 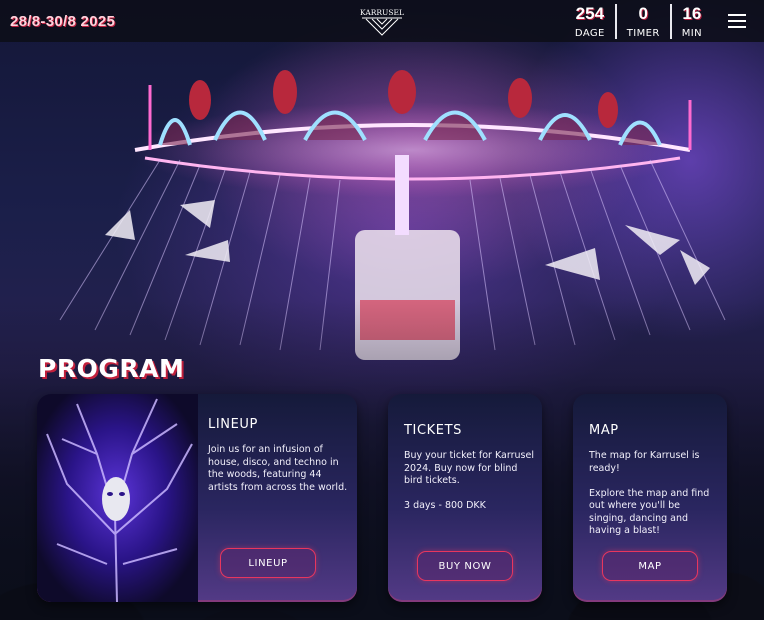 What do you see at coordinates (643, 33) in the screenshot?
I see `countdown-hours-label: TIMER` at bounding box center [643, 33].